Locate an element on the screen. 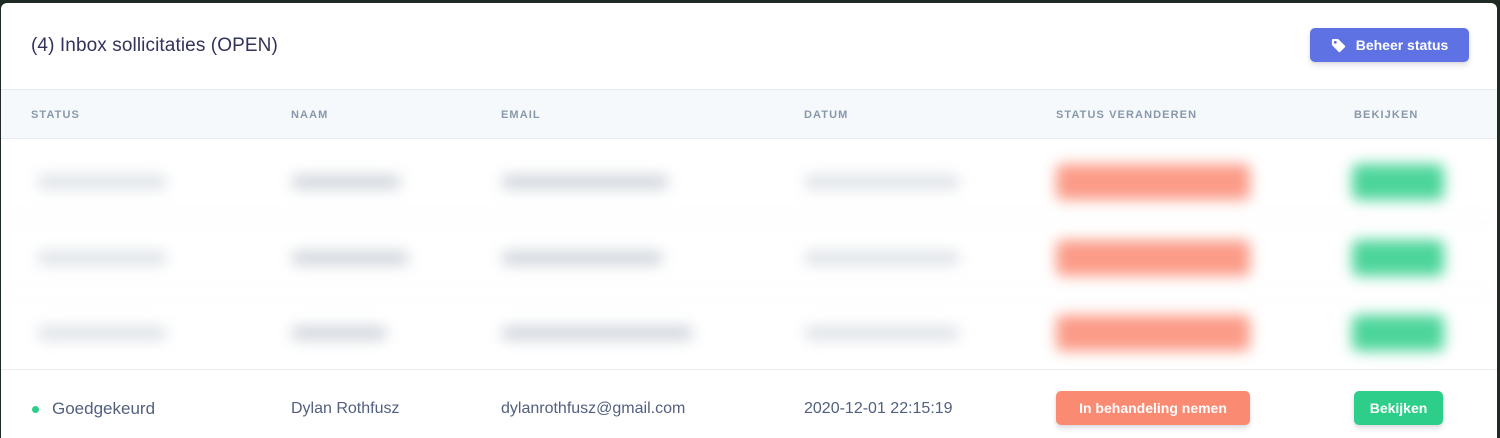  column-header-view: BEKIJKEN is located at coordinates (1386, 115).